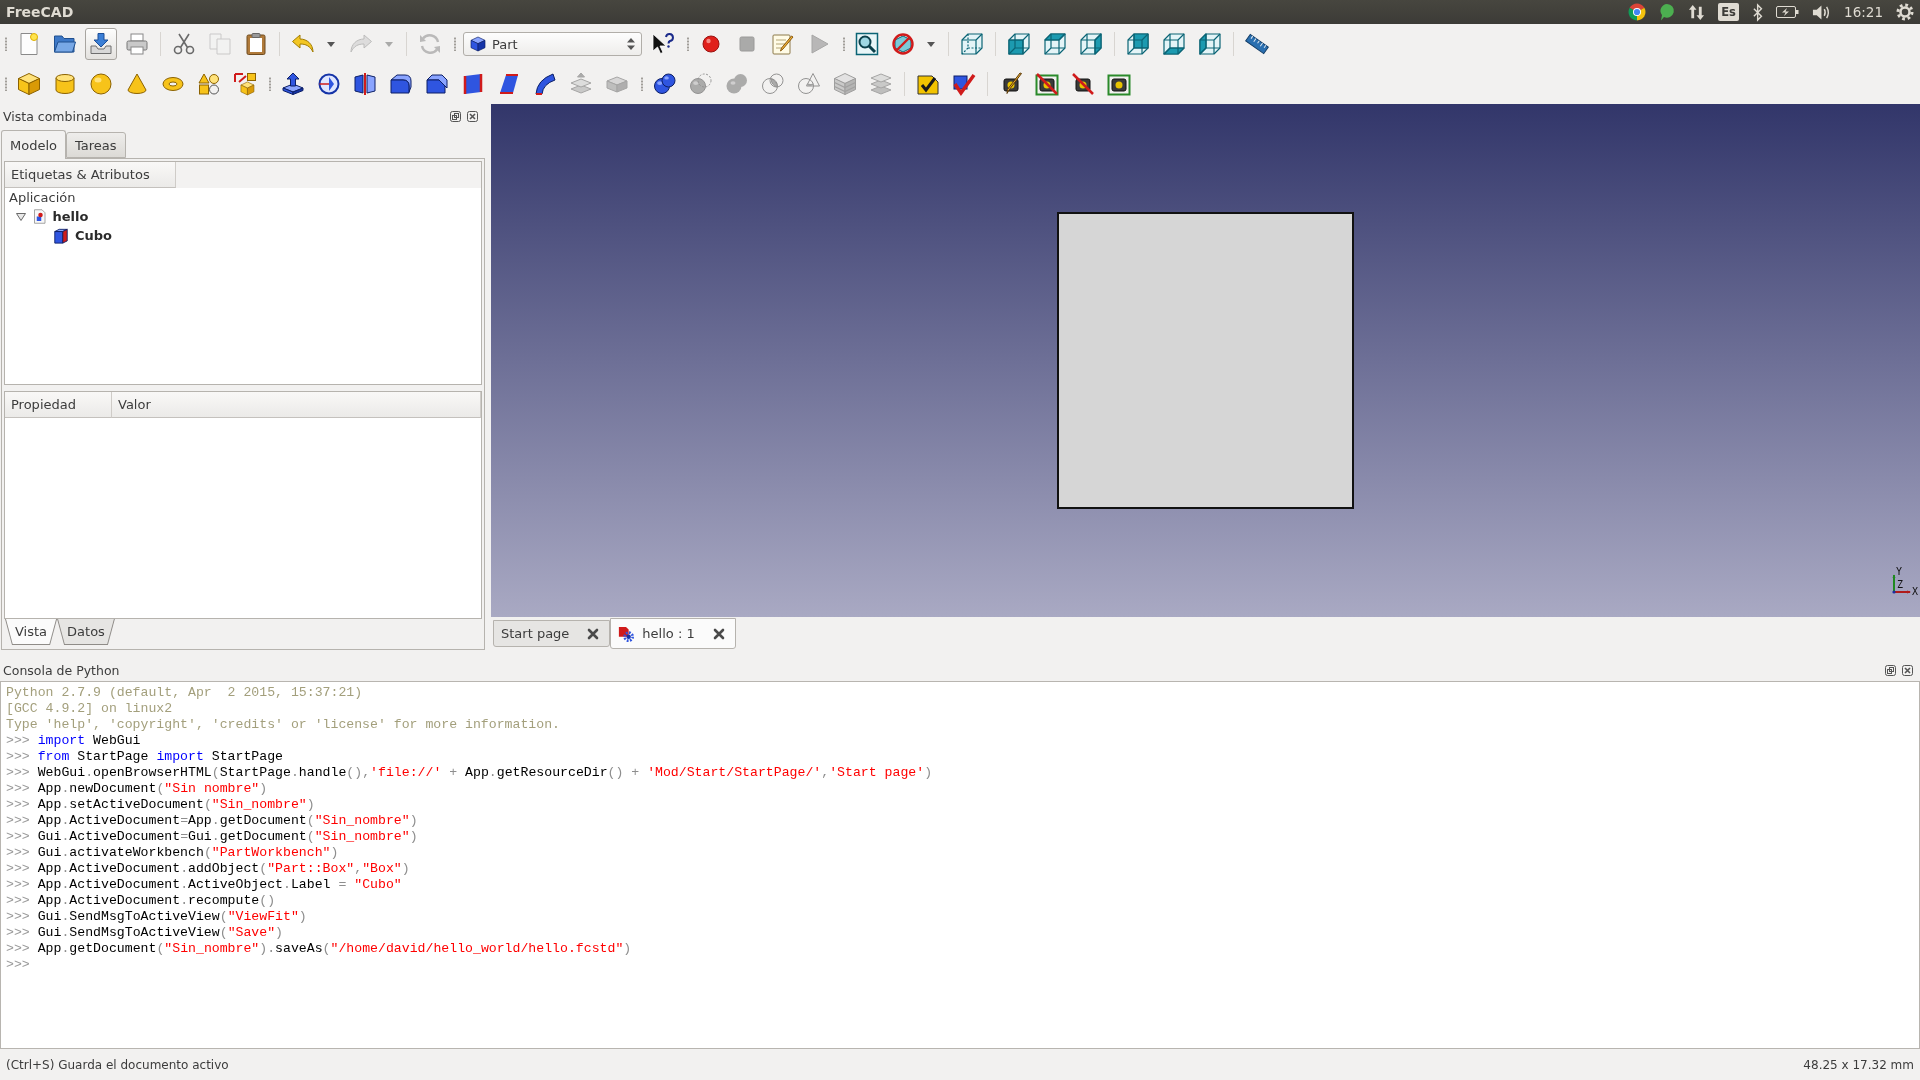 The width and height of the screenshot is (1920, 1080). What do you see at coordinates (545, 84) in the screenshot?
I see `sweep-icon` at bounding box center [545, 84].